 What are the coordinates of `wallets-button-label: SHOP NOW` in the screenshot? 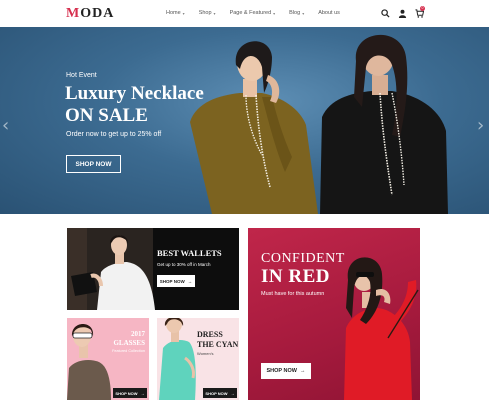 It's located at (172, 281).